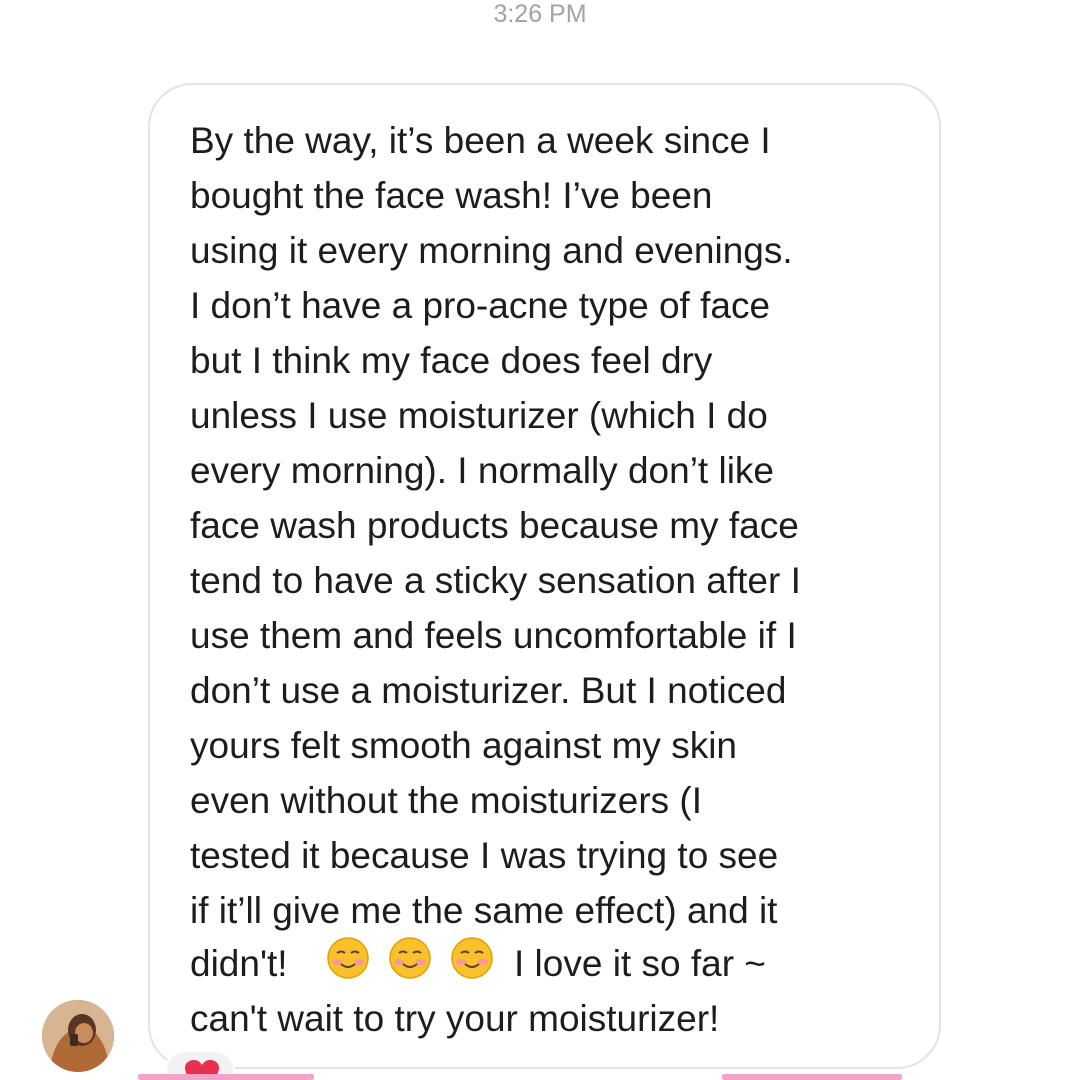 This screenshot has width=1080, height=1080. I want to click on emoji-group, so click(410, 958).